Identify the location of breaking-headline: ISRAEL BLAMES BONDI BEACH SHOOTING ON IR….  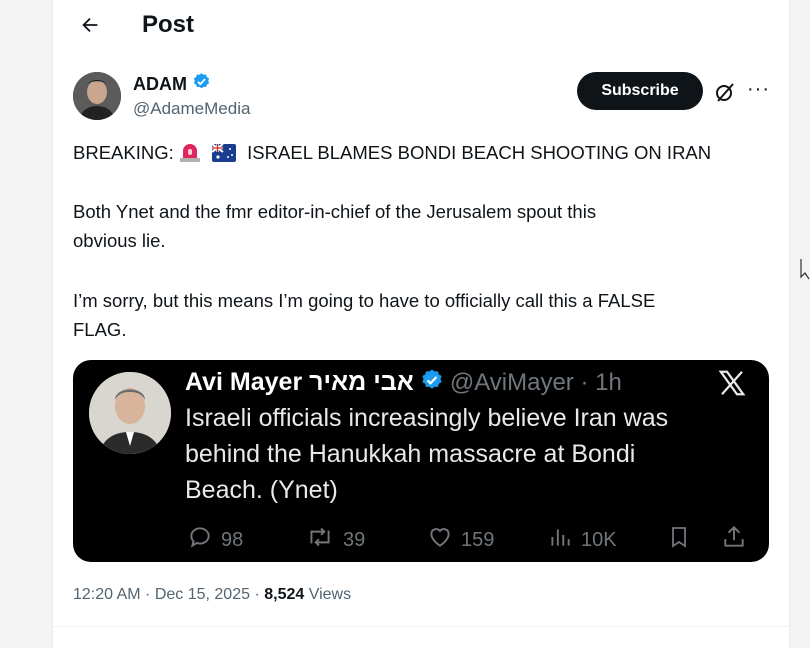
(479, 152).